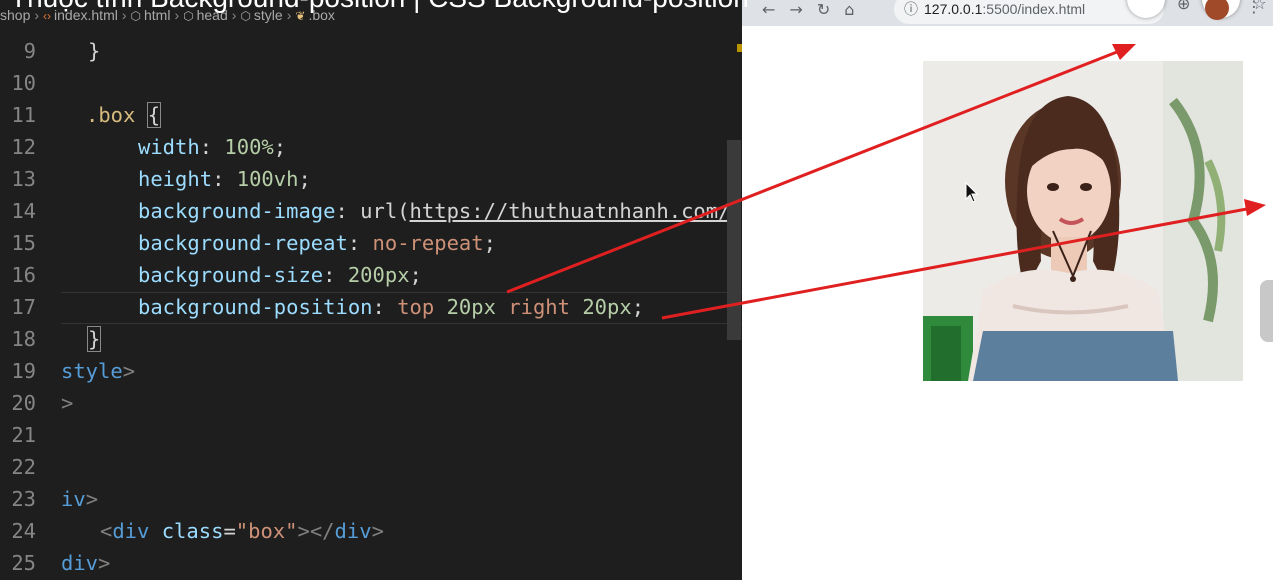 This screenshot has height=580, width=1273. I want to click on css-brace: }, so click(94, 339).